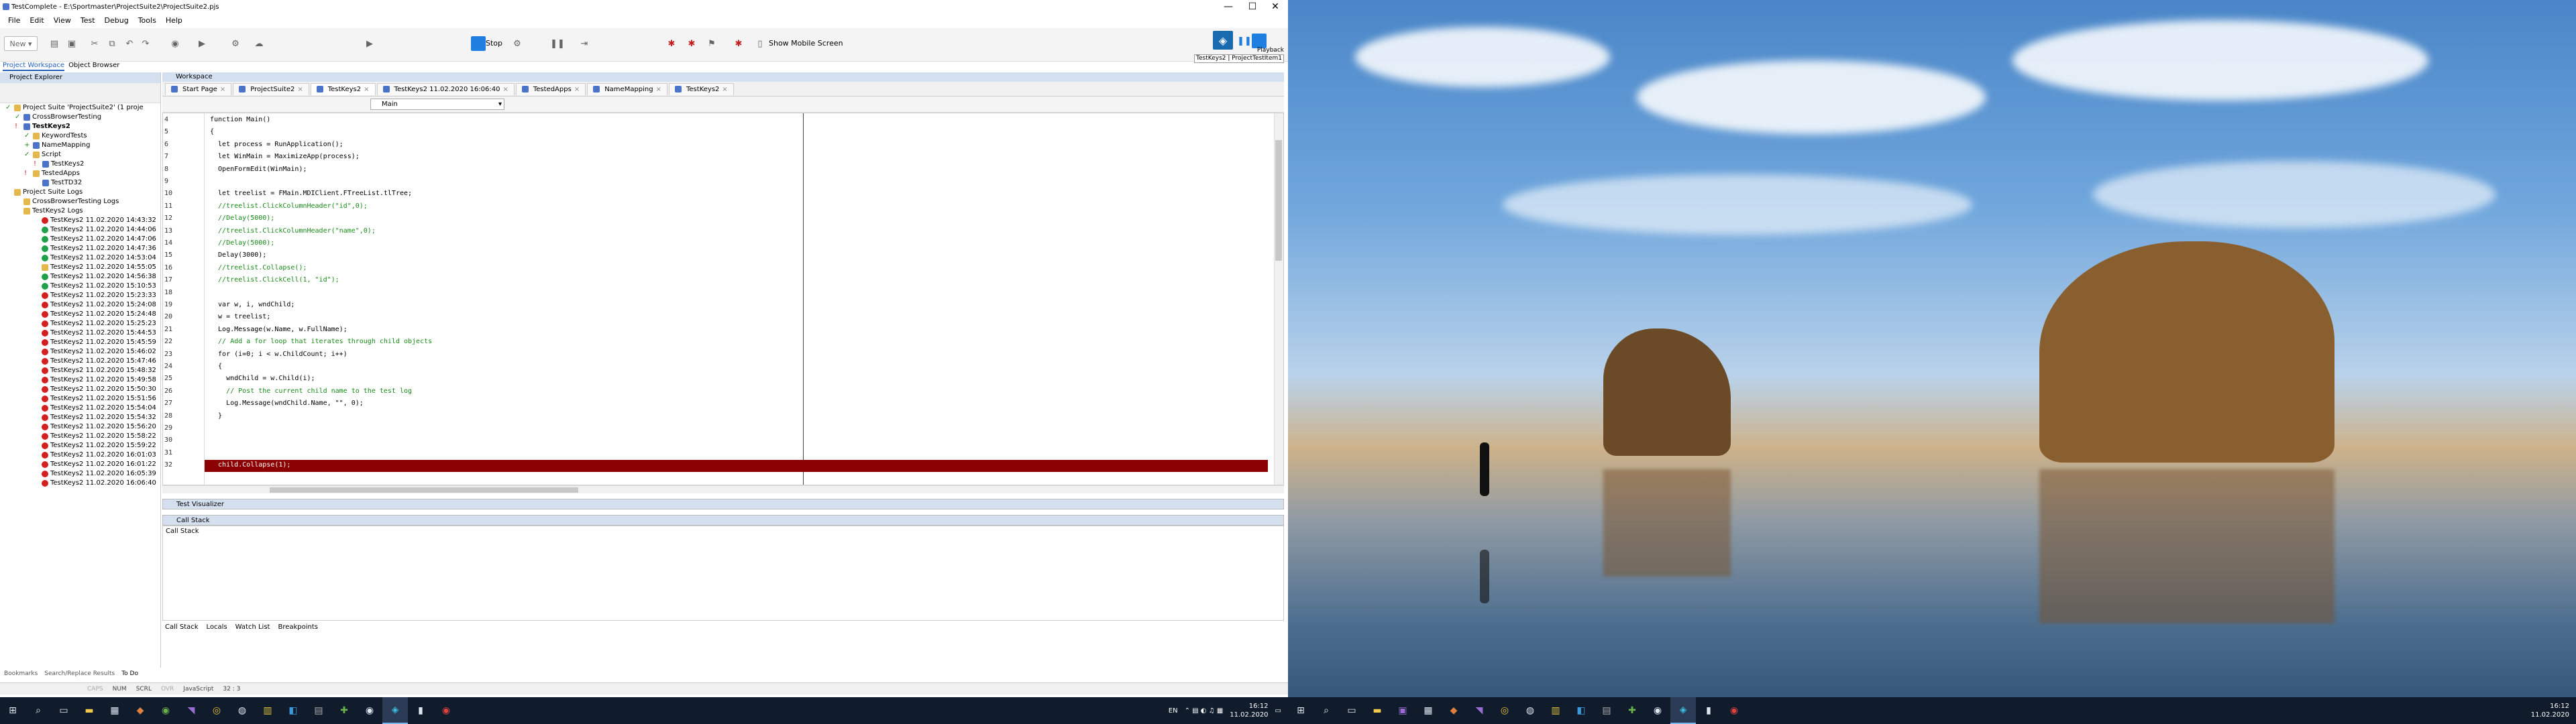 The image size is (2576, 724). What do you see at coordinates (80, 417) in the screenshot?
I see `log-item: TestKeys2 11.02.2020 15:54:32` at bounding box center [80, 417].